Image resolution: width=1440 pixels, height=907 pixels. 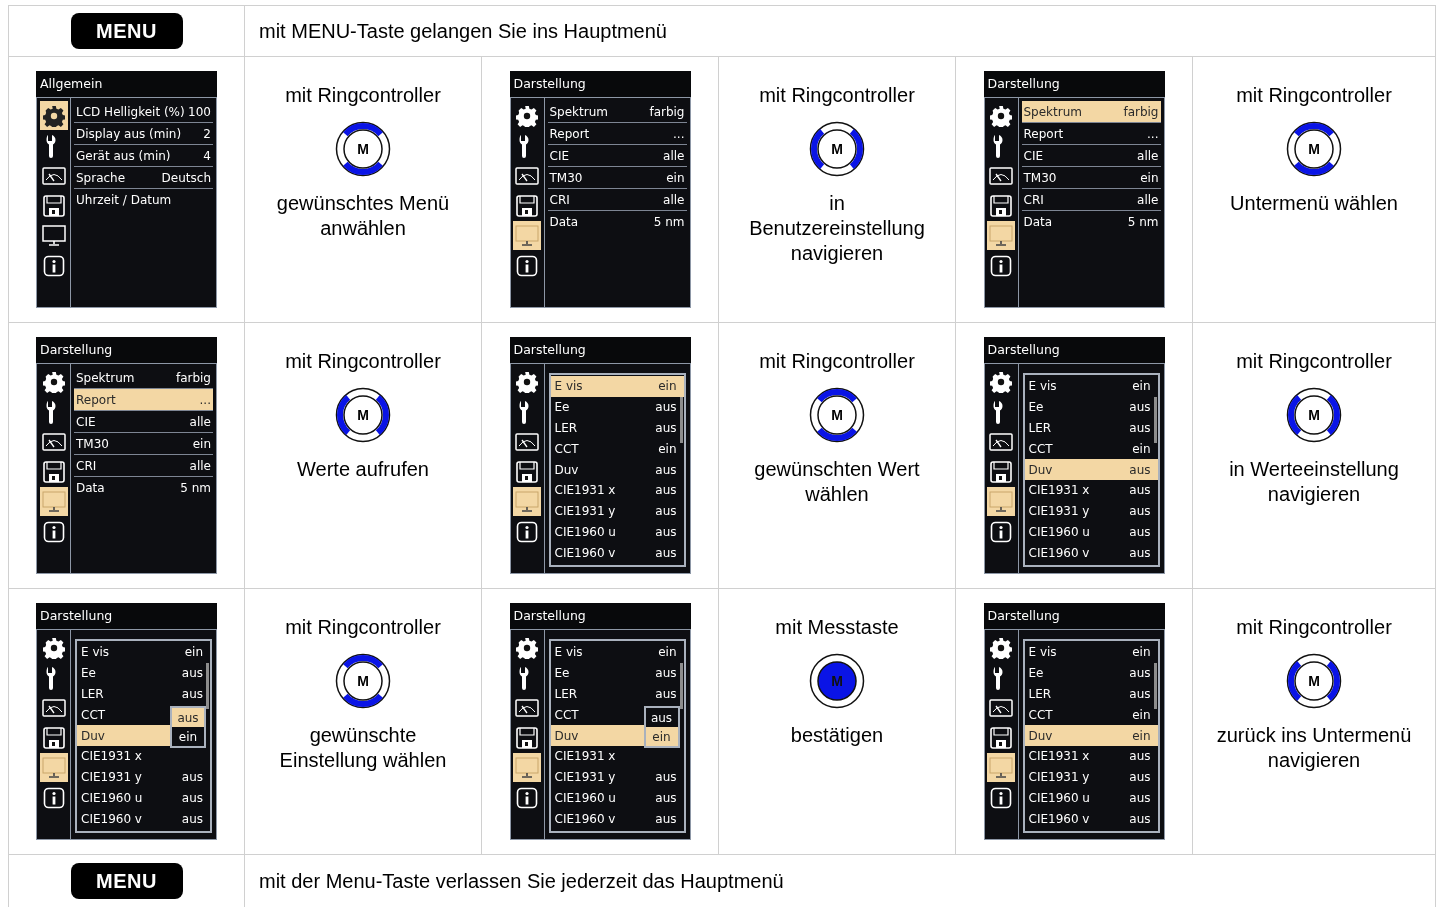 I want to click on monitor-icon, so click(x=53, y=235).